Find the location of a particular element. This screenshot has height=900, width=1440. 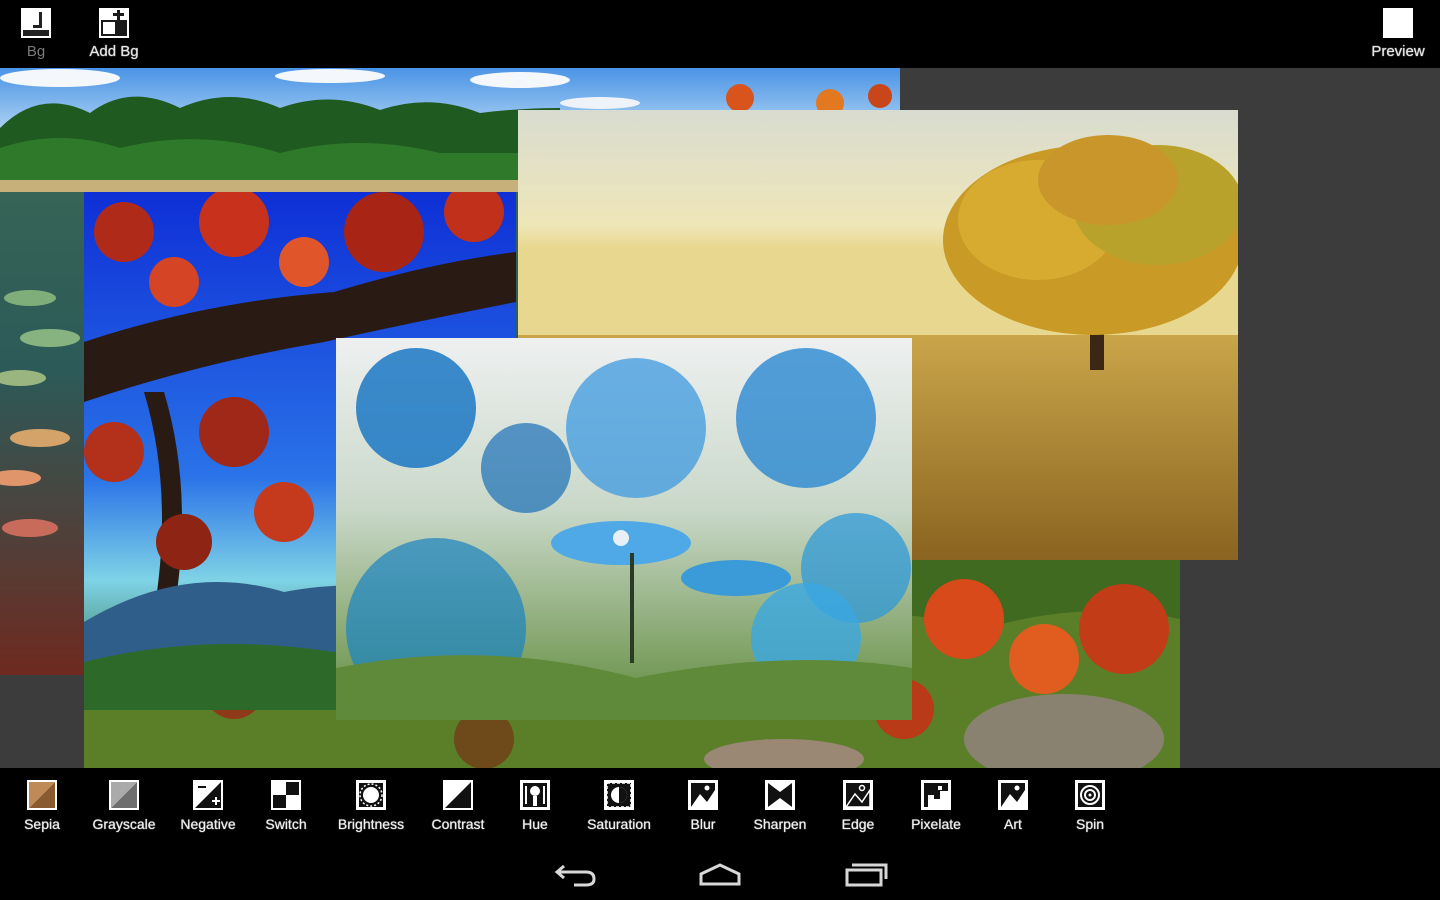

filter-sepia-button: Sepia is located at coordinates (42, 808).